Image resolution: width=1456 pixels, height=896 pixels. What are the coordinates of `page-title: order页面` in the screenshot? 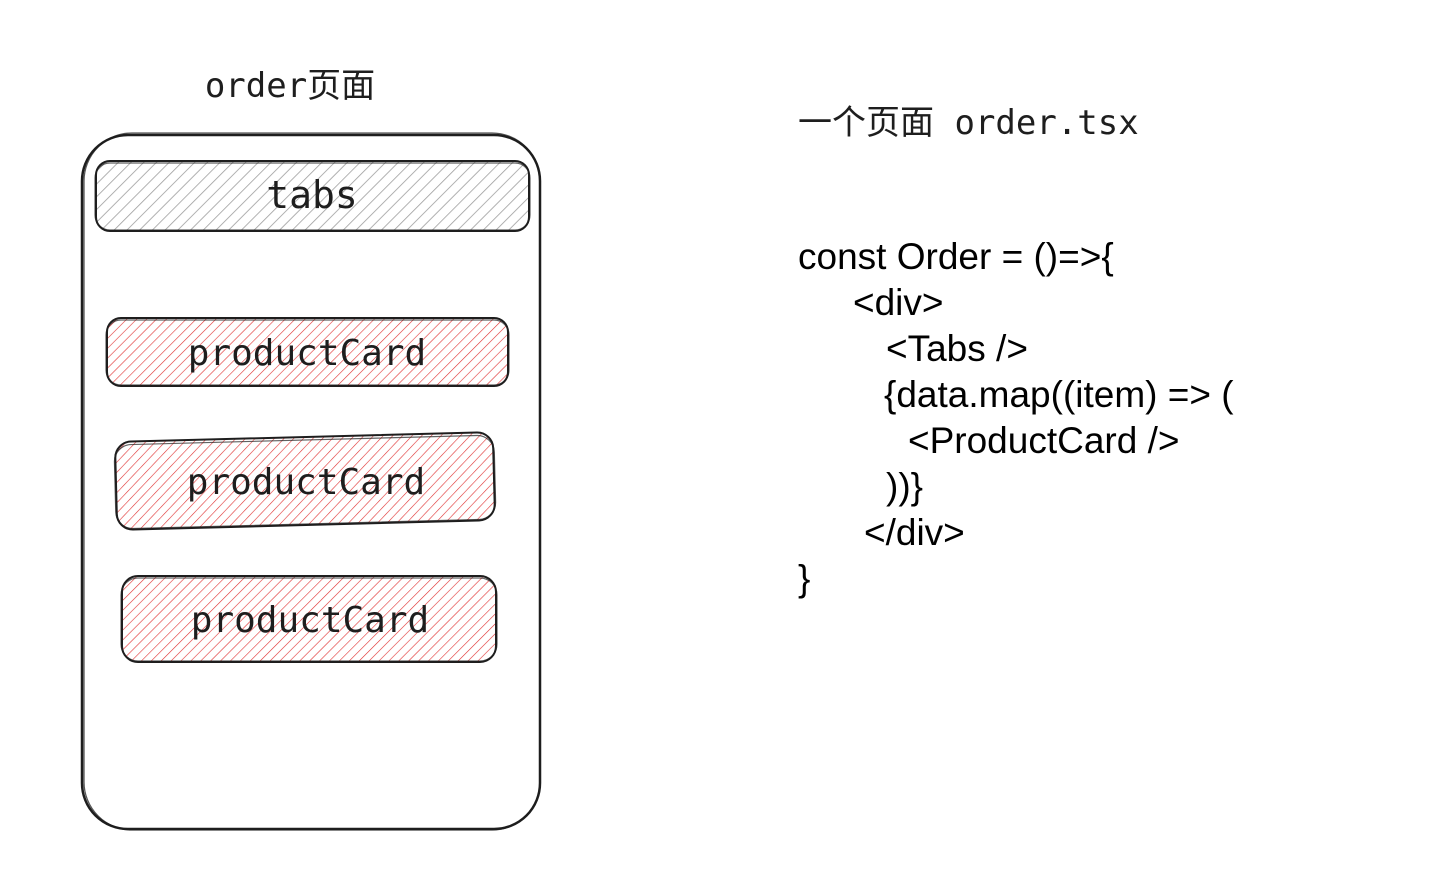 It's located at (290, 86).